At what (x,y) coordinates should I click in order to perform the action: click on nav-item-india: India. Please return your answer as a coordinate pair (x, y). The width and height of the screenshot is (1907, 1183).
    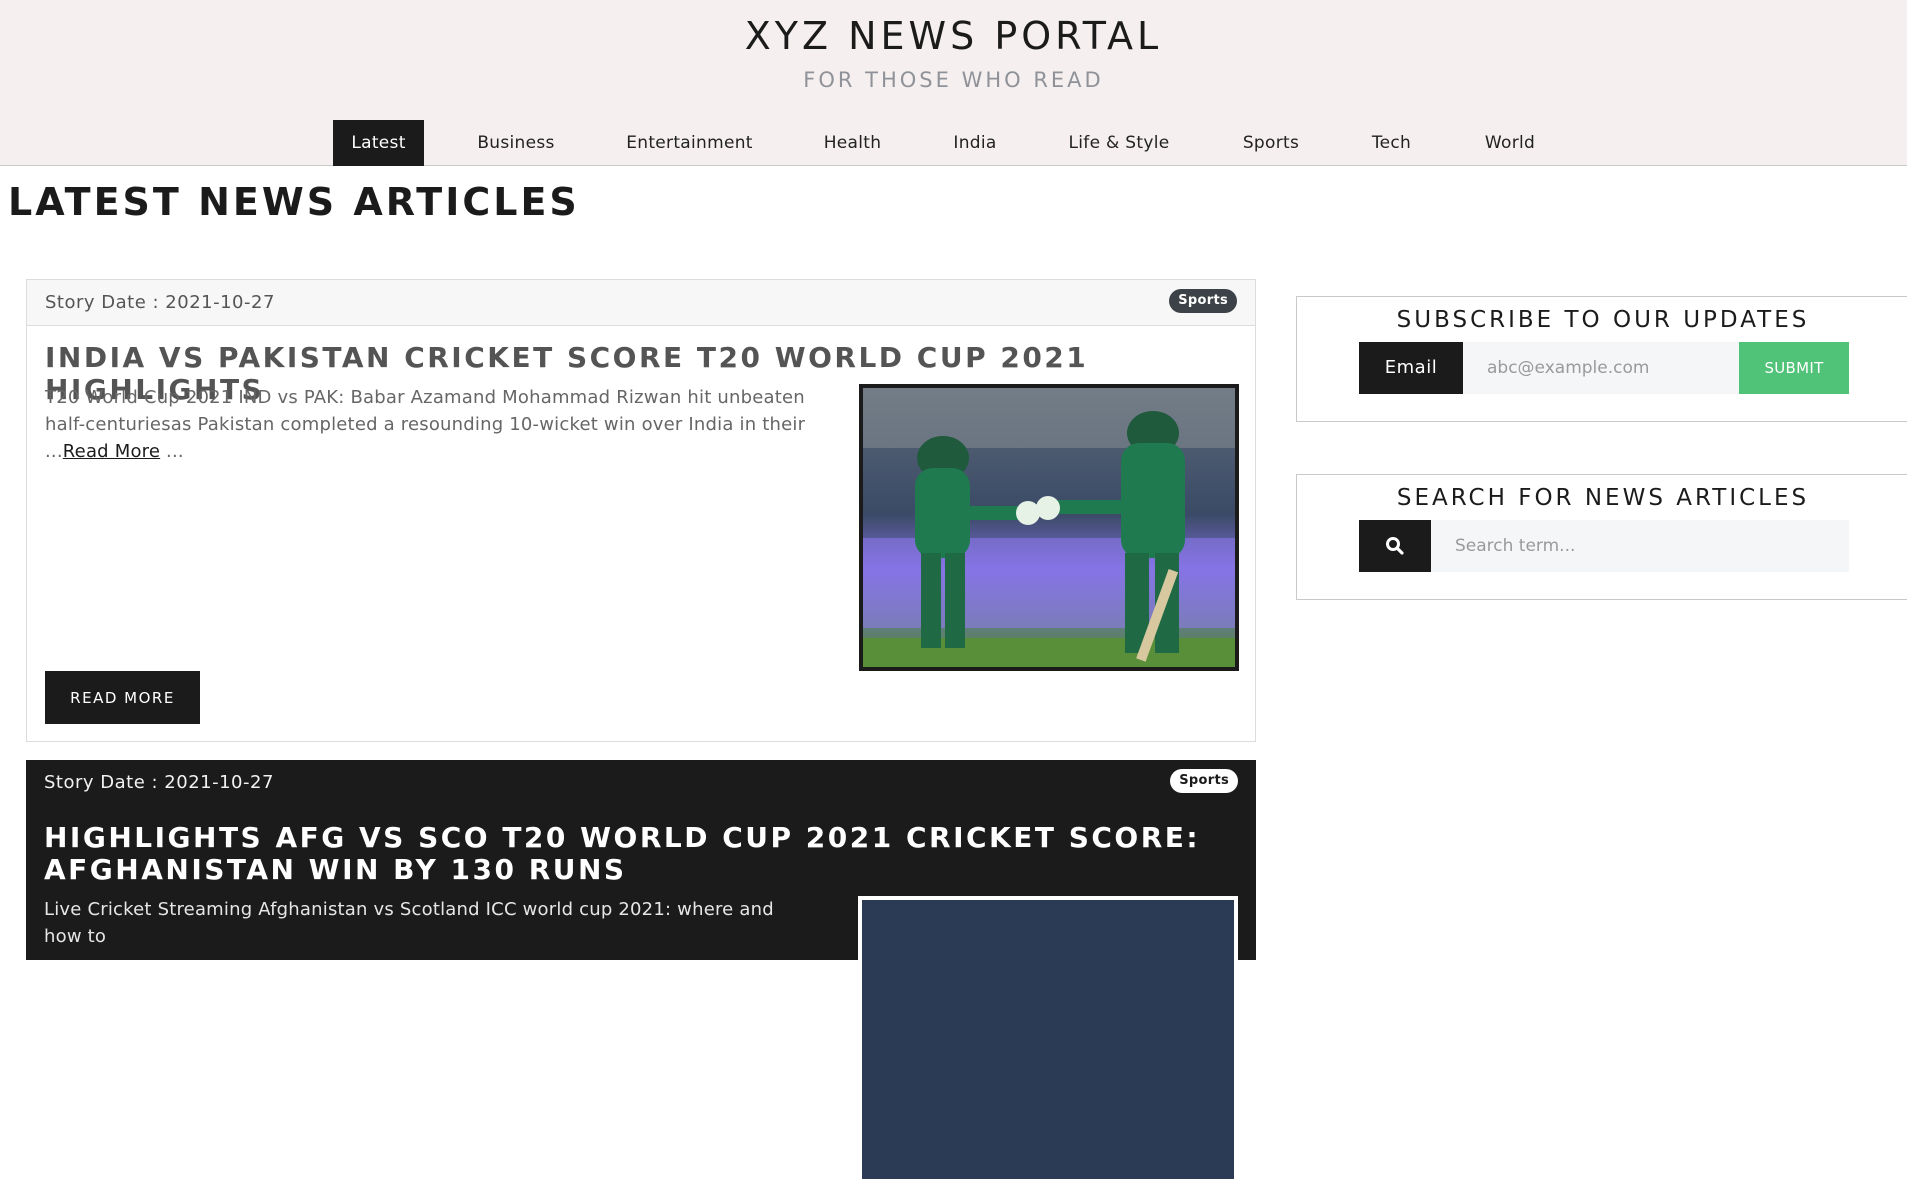
    Looking at the image, I should click on (975, 143).